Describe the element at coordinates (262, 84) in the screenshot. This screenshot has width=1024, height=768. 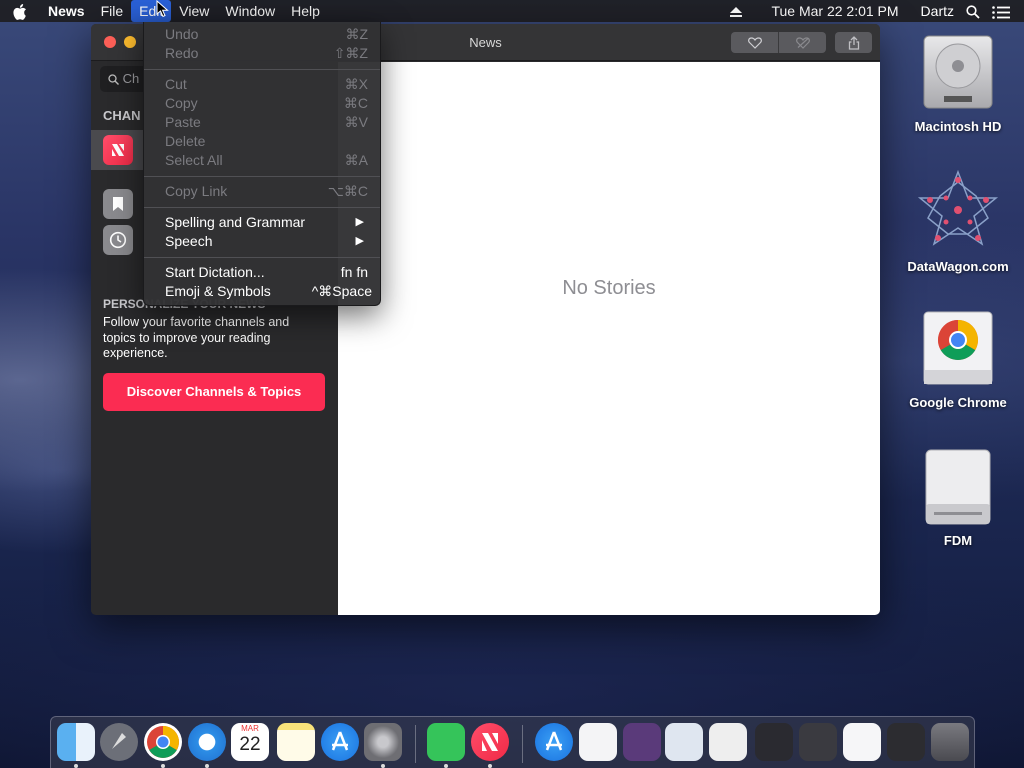
I see `menu-item-cut: Cut ⌘X` at that location.